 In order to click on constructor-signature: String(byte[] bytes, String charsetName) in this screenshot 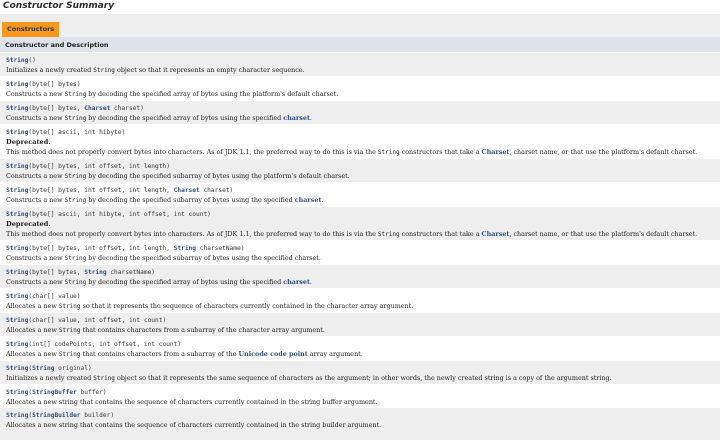, I will do `click(360, 272)`.